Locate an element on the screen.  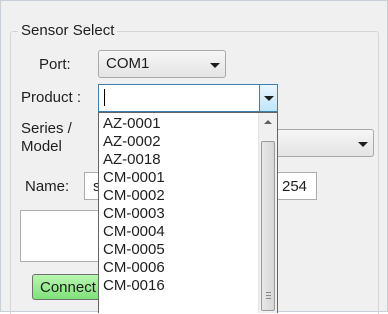
product-label: Product : is located at coordinates (51, 97).